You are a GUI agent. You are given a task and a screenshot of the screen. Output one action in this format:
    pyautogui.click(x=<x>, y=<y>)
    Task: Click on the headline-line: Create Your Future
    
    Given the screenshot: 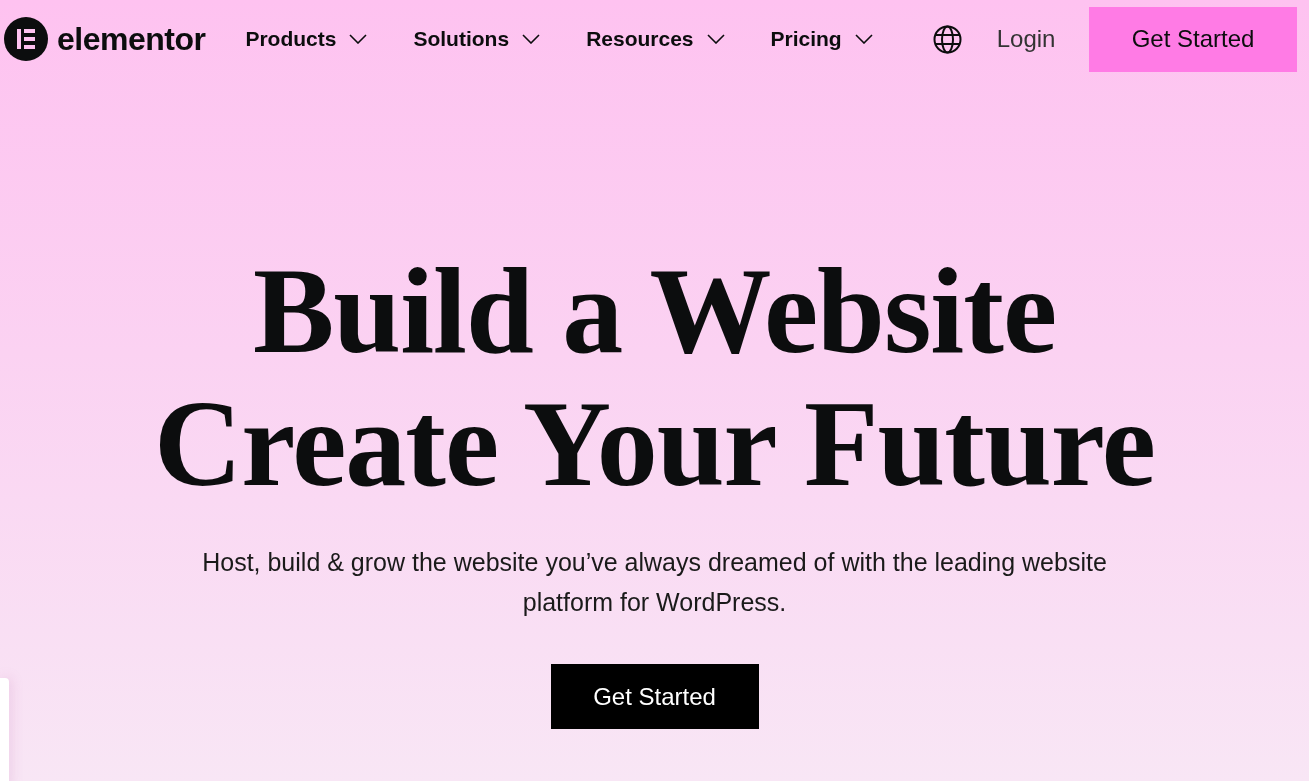 What is the action you would take?
    pyautogui.click(x=654, y=443)
    